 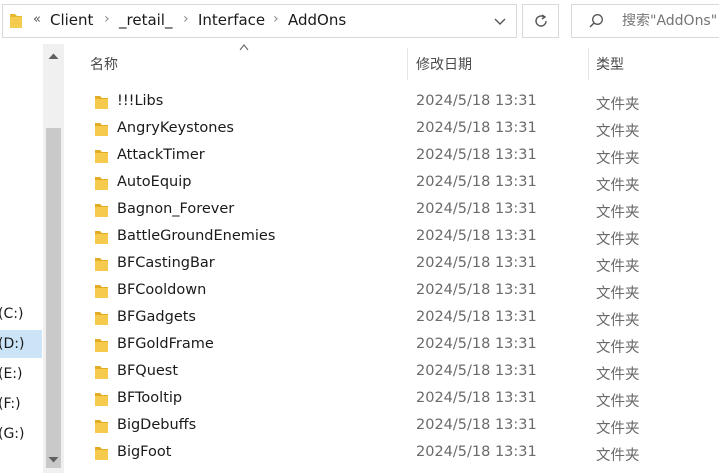 What do you see at coordinates (165, 344) in the screenshot?
I see `file-name: BFGoldFrame` at bounding box center [165, 344].